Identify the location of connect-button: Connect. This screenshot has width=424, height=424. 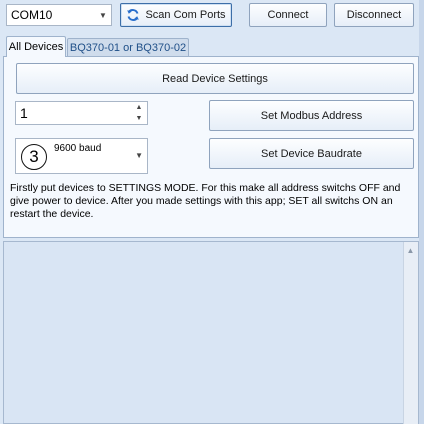
(288, 15).